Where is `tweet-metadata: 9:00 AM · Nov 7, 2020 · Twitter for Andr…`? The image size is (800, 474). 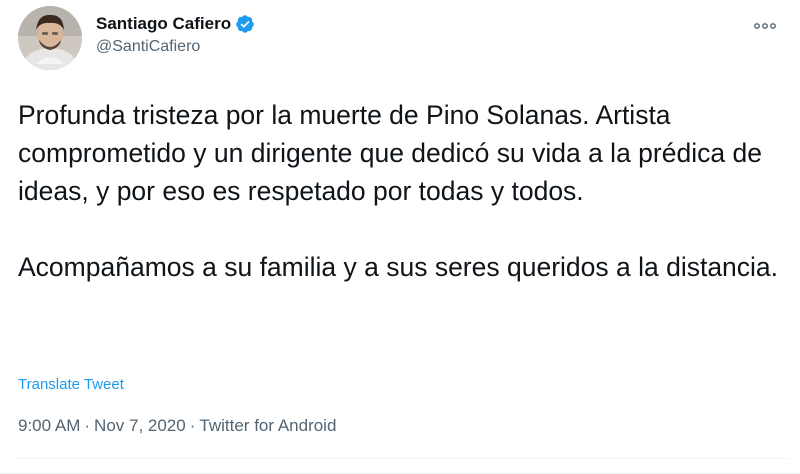
tweet-metadata: 9:00 AM · Nov 7, 2020 · Twitter for Andr… is located at coordinates (177, 426).